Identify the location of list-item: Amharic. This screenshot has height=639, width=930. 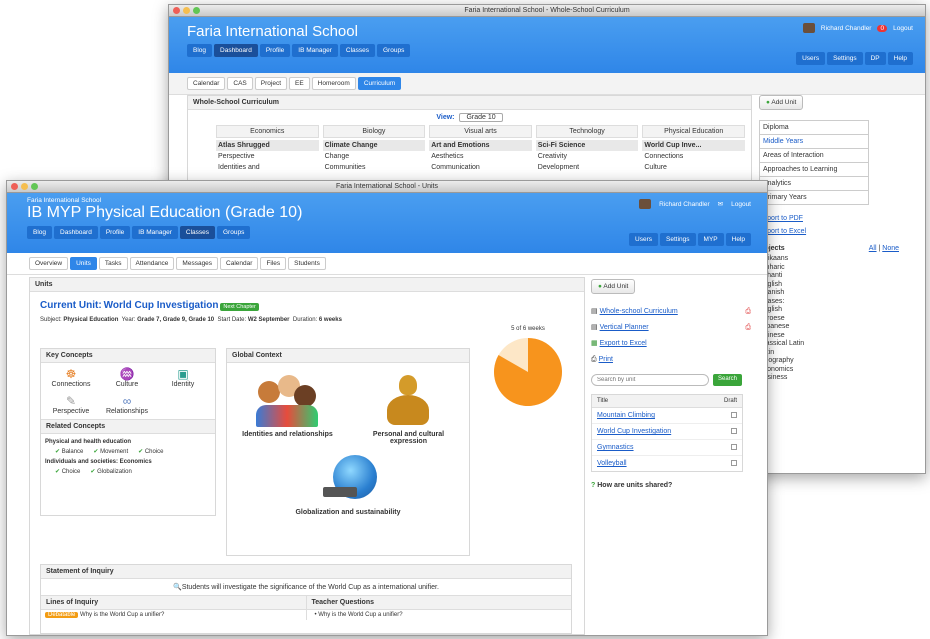
(839, 268).